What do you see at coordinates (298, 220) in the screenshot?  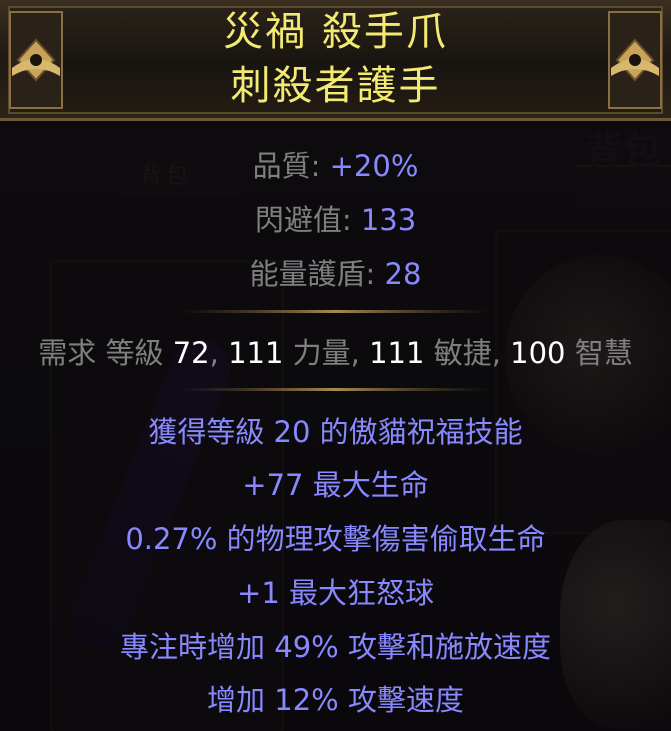 I see `evasion-label: 閃避值` at bounding box center [298, 220].